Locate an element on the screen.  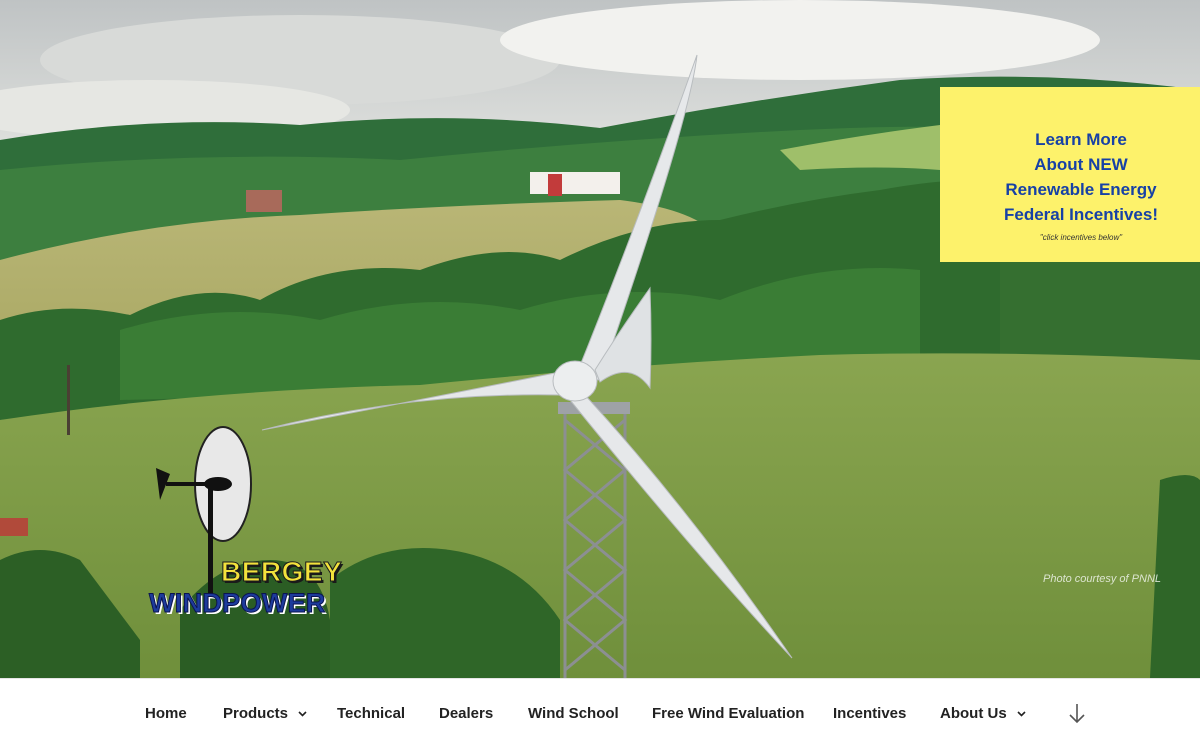
nav-label: Products is located at coordinates (256, 713).